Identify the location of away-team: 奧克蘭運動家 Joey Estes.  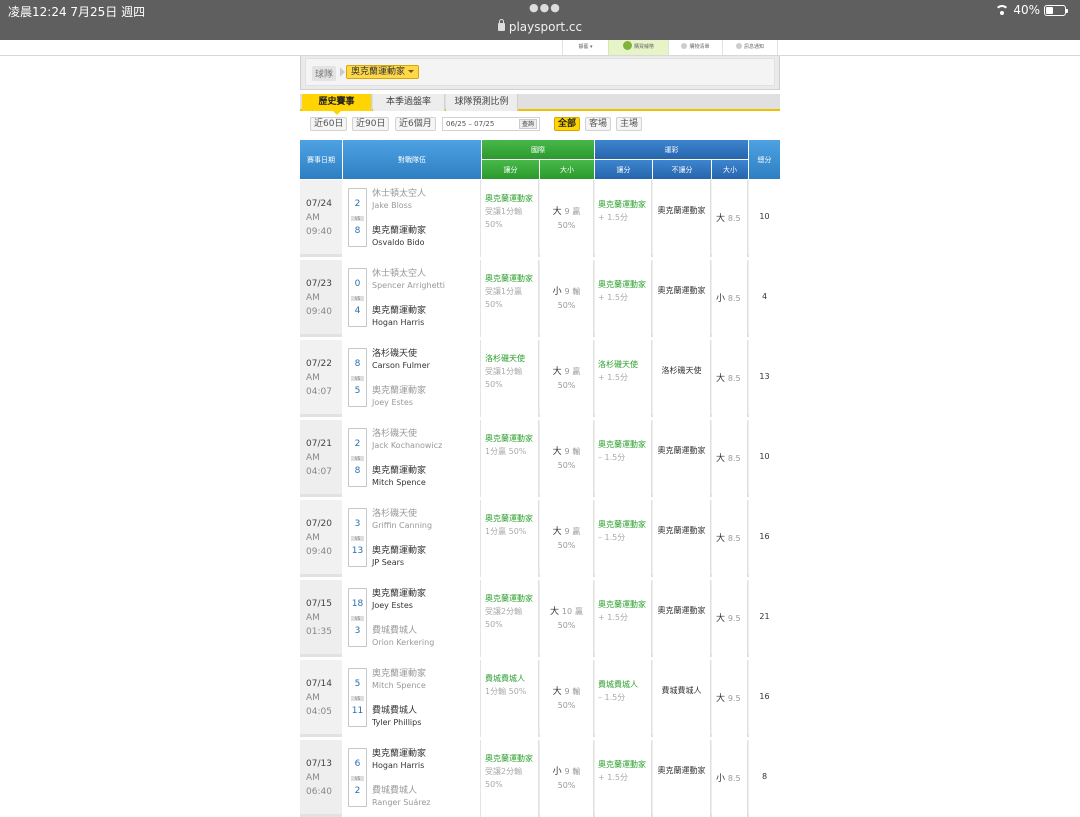
(399, 600).